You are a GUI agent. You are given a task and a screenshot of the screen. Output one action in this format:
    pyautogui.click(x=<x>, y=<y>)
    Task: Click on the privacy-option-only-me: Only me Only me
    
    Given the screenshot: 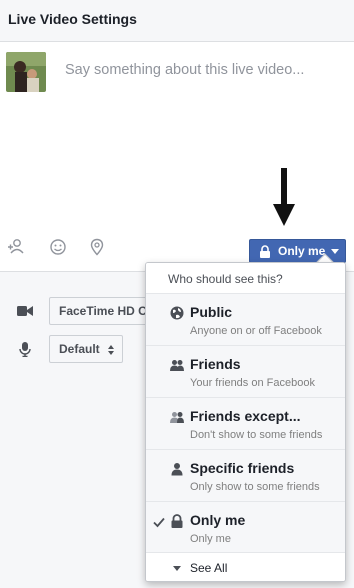 What is the action you would take?
    pyautogui.click(x=245, y=527)
    